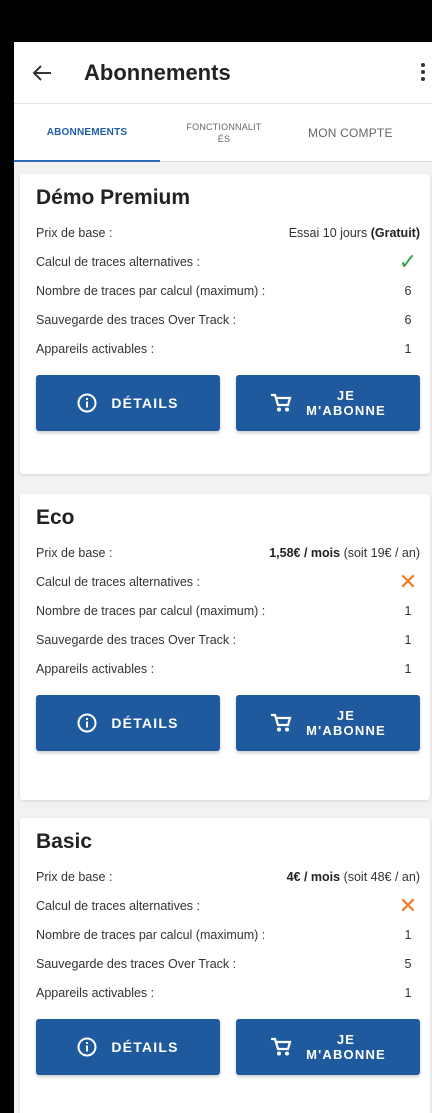  I want to click on check-icon: ✓, so click(408, 261).